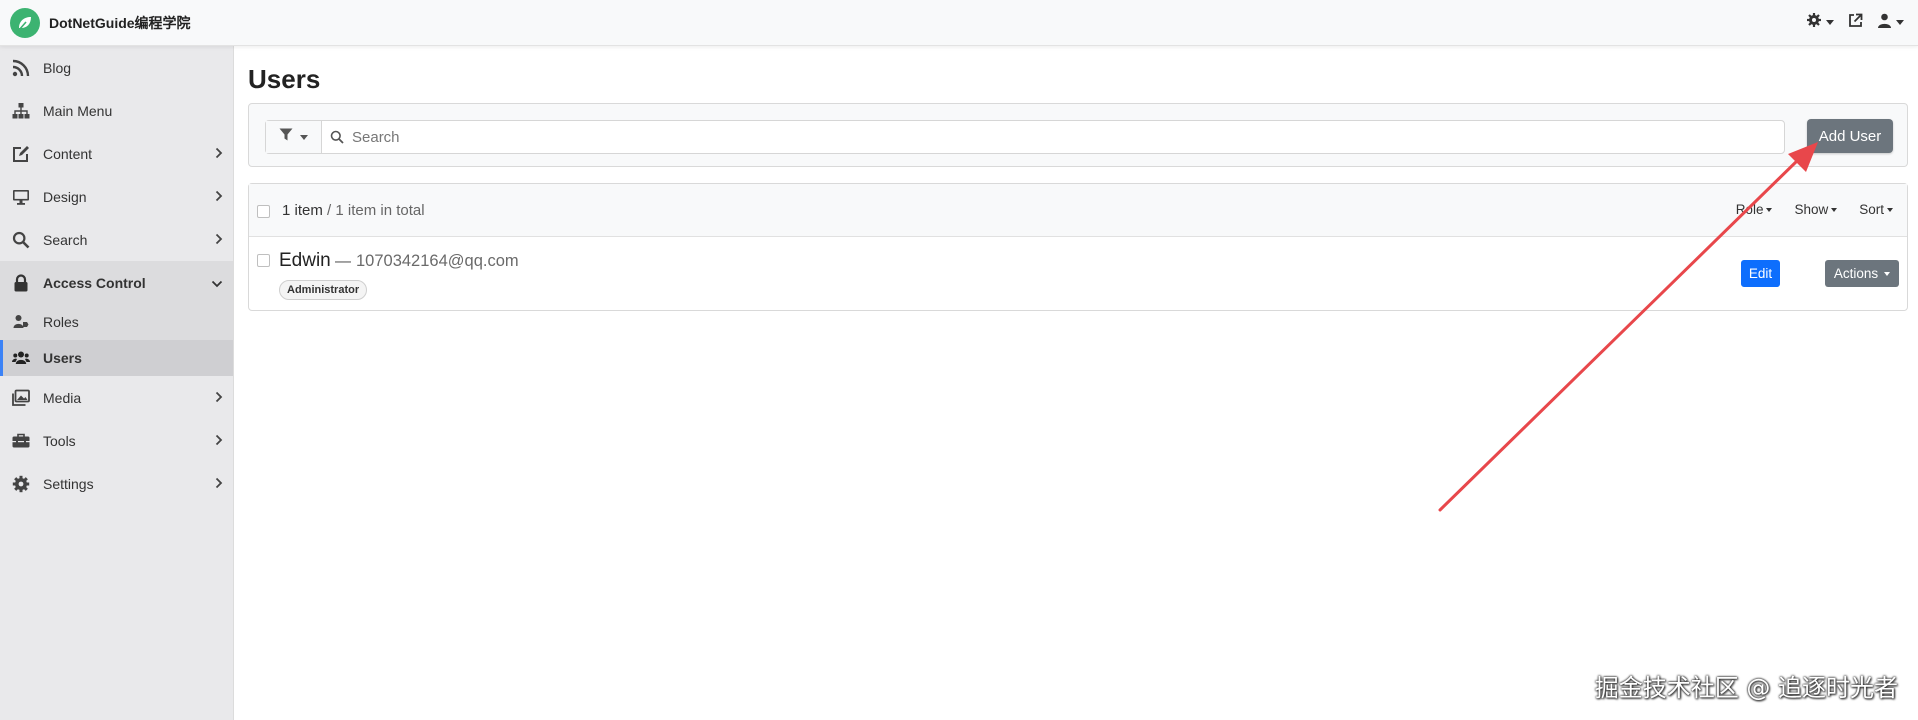  I want to click on search-input, so click(1068, 137).